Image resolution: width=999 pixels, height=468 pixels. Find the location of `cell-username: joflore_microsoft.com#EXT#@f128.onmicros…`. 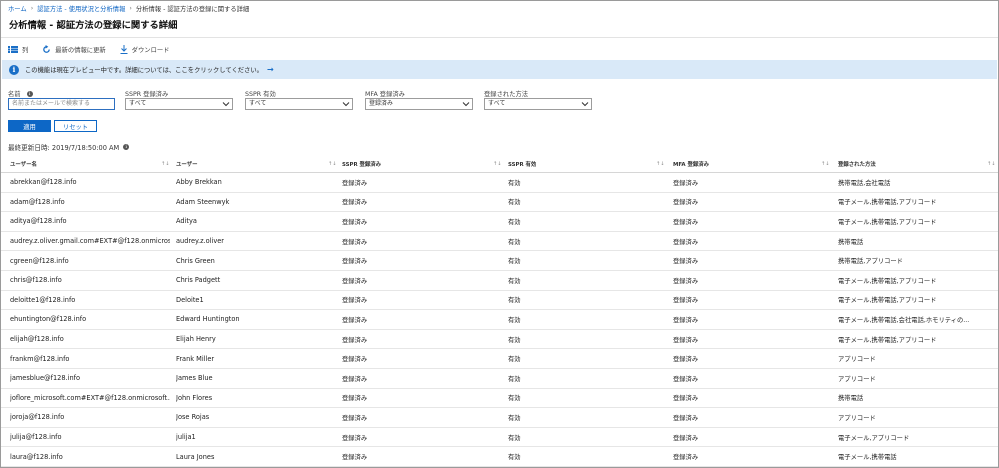

cell-username: joflore_microsoft.com#EXT#@f128.onmicros… is located at coordinates (90, 397).